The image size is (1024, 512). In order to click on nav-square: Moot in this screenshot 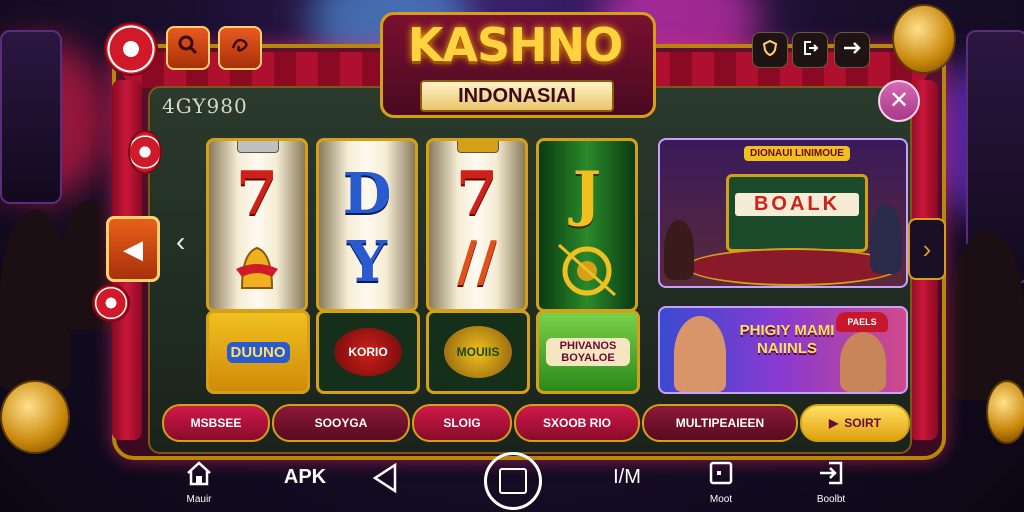, I will do `click(721, 482)`.